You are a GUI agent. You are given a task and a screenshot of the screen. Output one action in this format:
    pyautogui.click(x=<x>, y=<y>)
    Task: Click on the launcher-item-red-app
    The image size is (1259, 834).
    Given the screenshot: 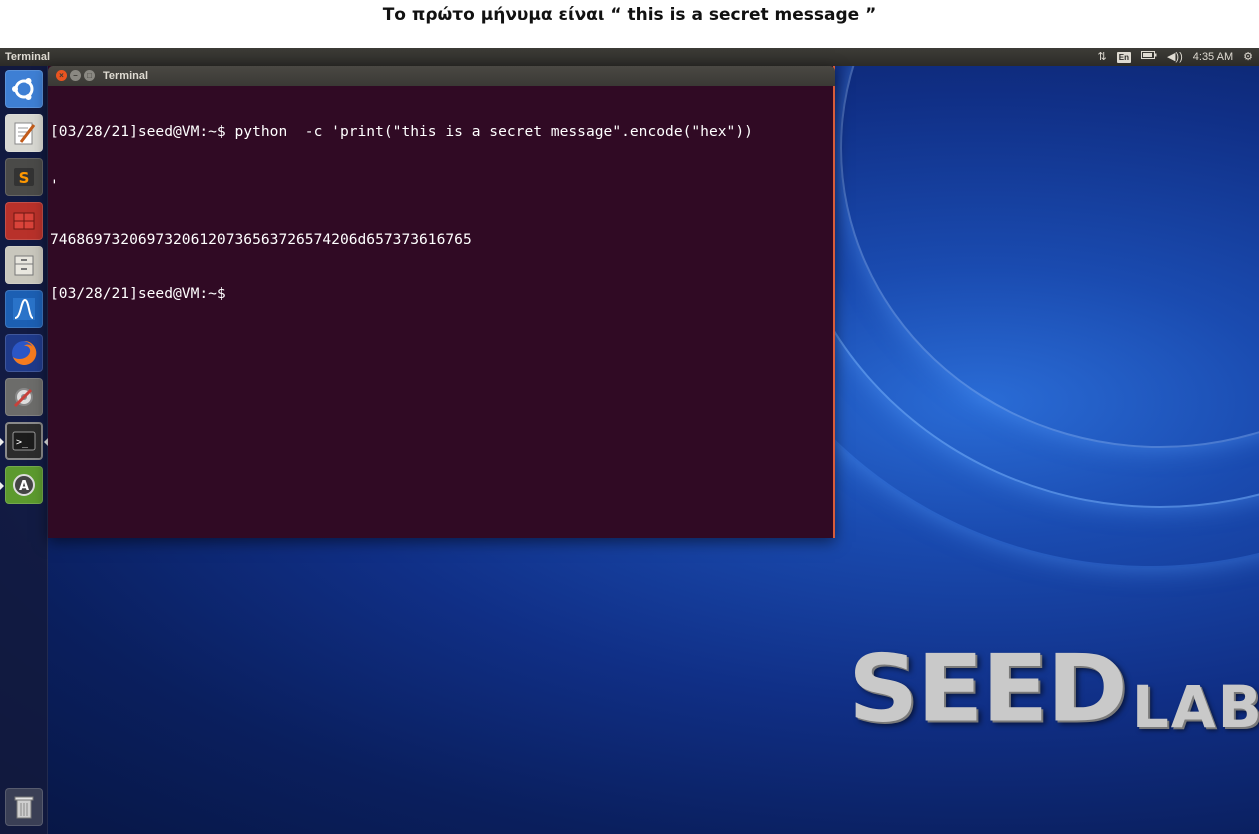 What is the action you would take?
    pyautogui.click(x=24, y=221)
    